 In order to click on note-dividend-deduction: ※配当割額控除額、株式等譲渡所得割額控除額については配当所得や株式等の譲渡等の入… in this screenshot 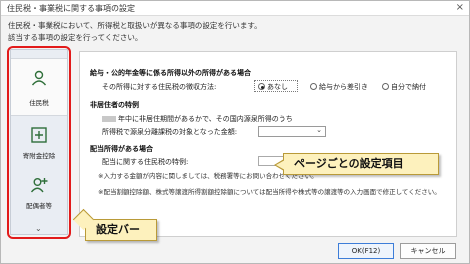, I will do `click(269, 192)`.